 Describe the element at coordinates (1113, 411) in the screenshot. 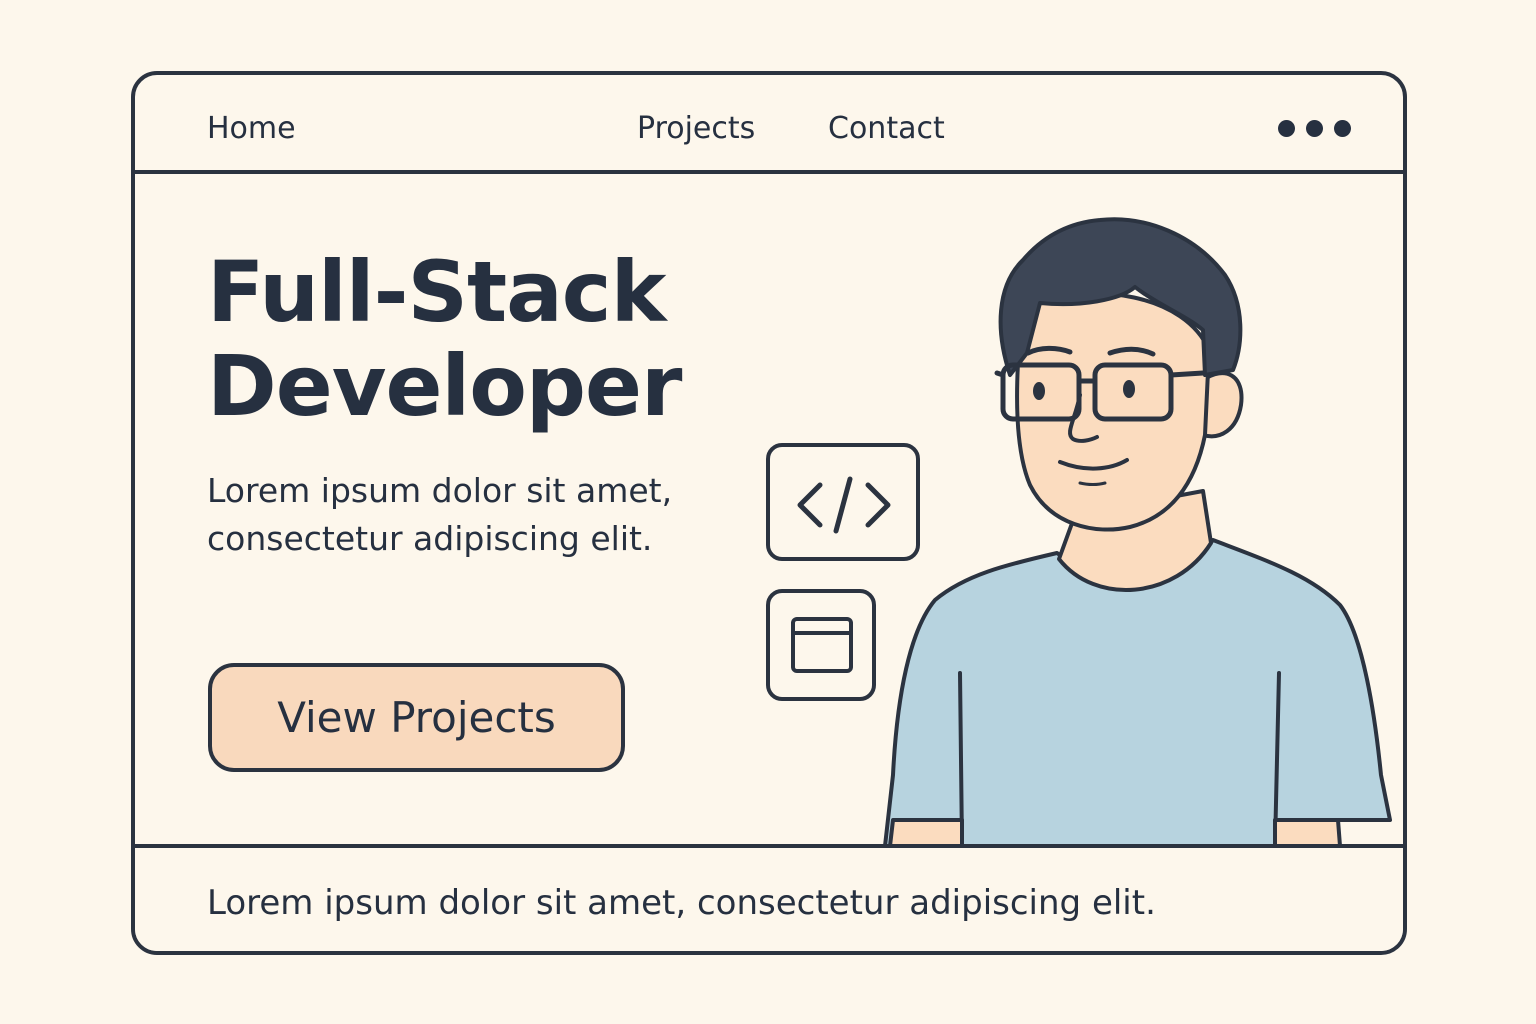

I see `face` at that location.